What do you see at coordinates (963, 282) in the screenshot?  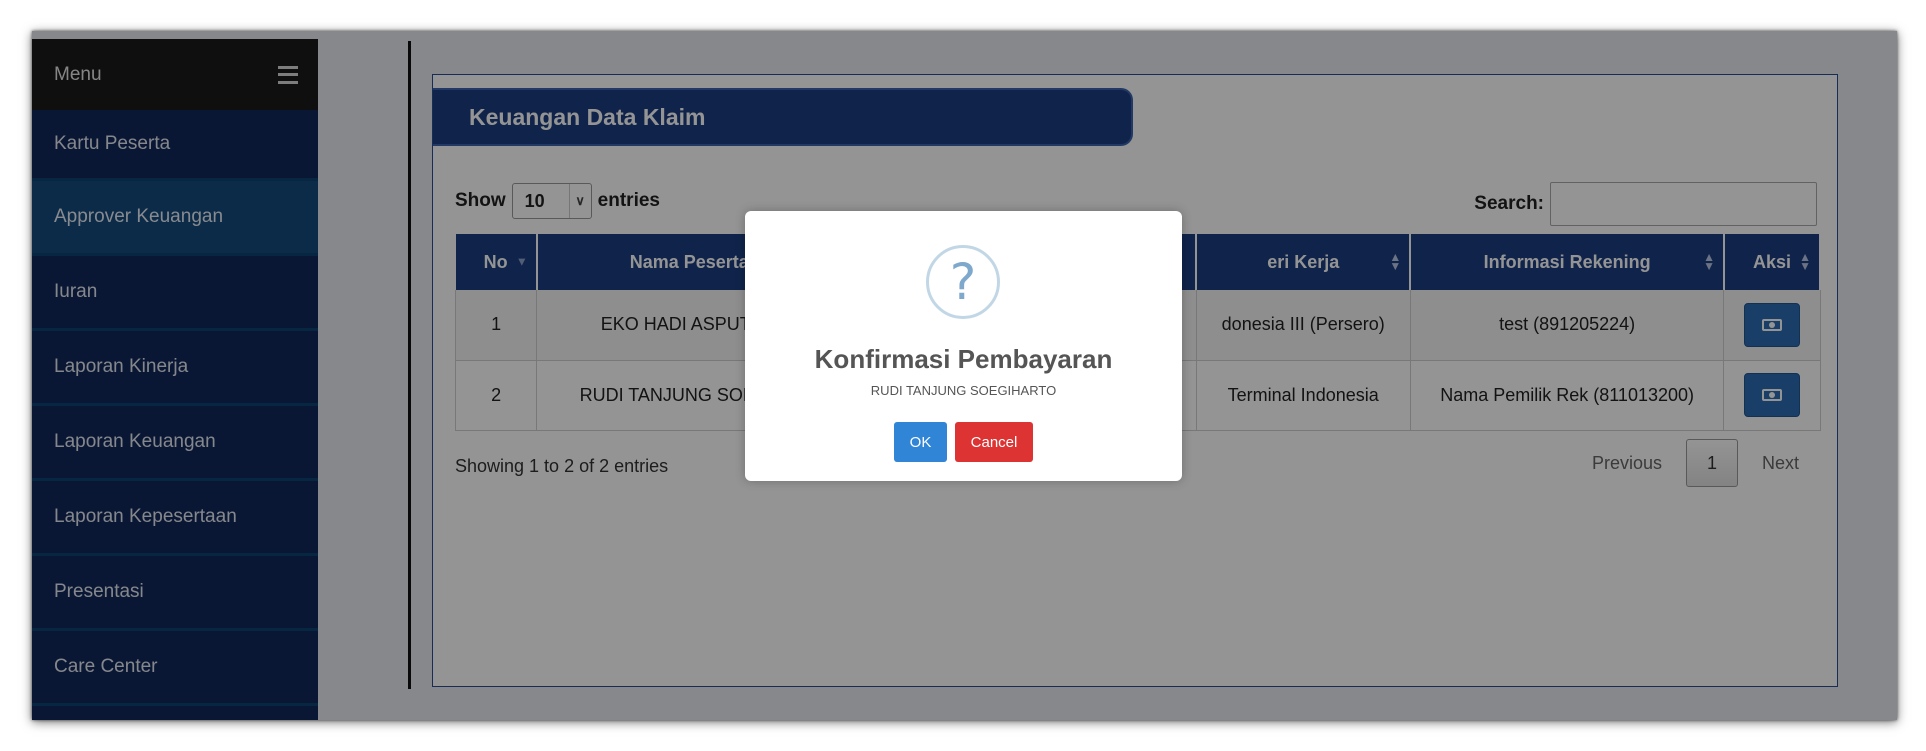 I see `question-icon: ?` at bounding box center [963, 282].